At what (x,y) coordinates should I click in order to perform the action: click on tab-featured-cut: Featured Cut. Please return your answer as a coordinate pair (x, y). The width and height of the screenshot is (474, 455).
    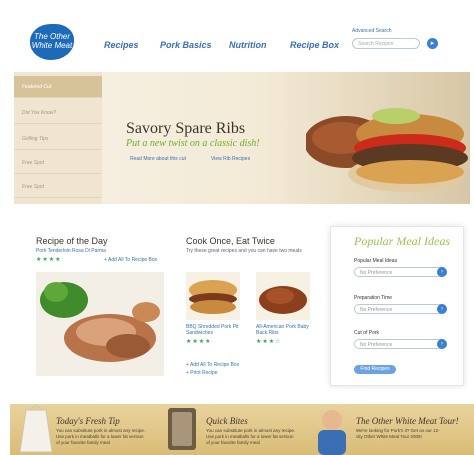
    Looking at the image, I should click on (58, 87).